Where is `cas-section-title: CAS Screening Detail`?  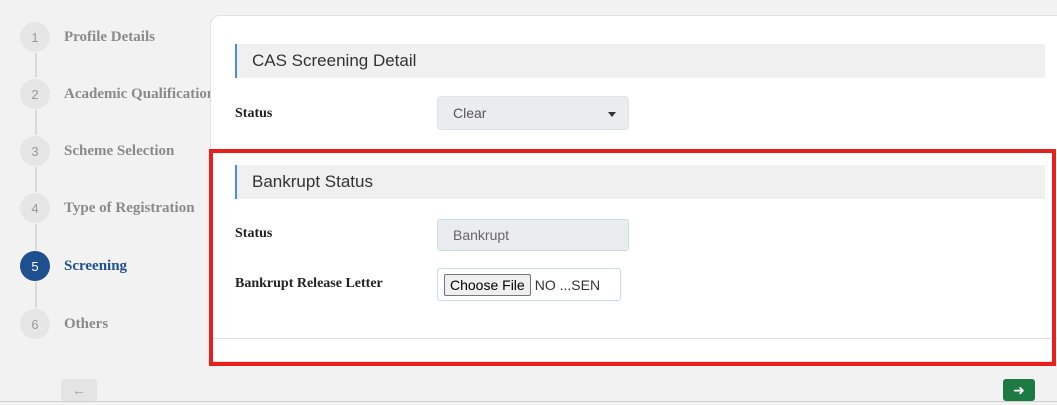 cas-section-title: CAS Screening Detail is located at coordinates (334, 60).